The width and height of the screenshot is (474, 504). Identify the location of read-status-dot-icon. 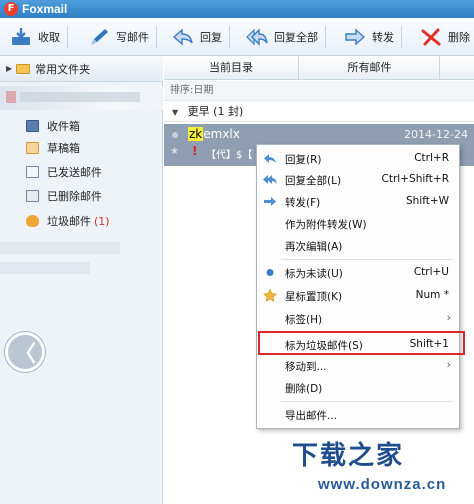
(175, 135).